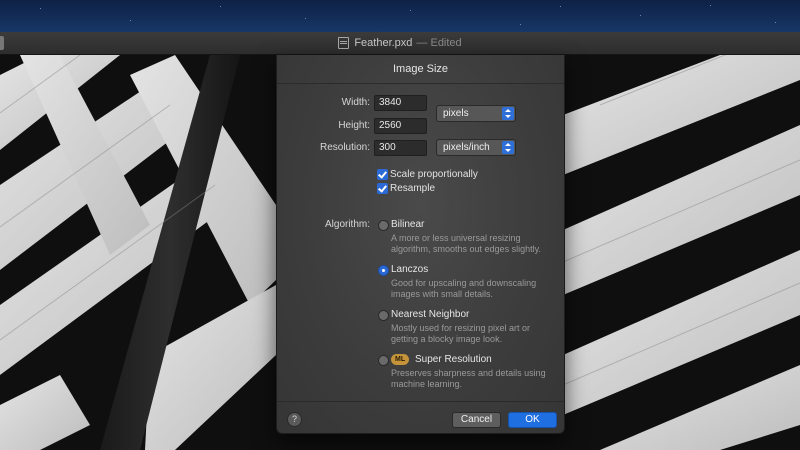 The height and width of the screenshot is (450, 800). Describe the element at coordinates (413, 188) in the screenshot. I see `resample-label: Resample` at that location.